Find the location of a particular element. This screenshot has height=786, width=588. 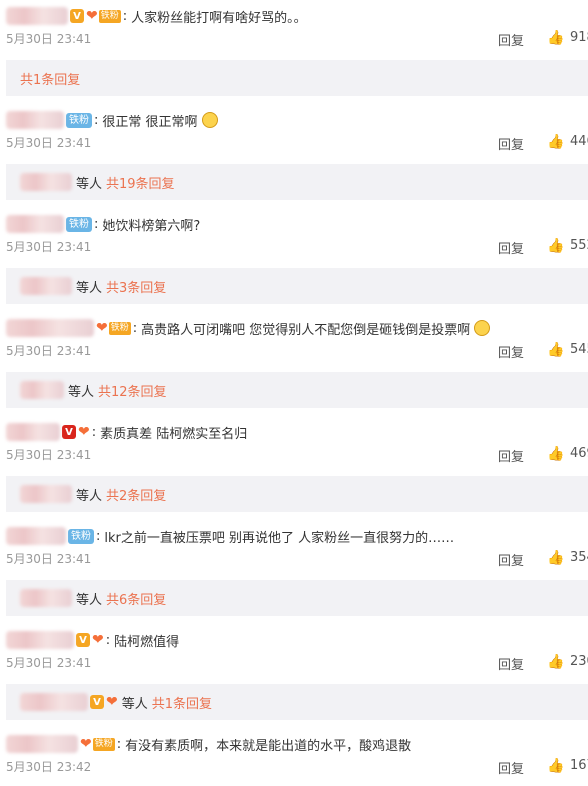

reply-summary-bar: 等人 共6条回复 is located at coordinates (297, 598).